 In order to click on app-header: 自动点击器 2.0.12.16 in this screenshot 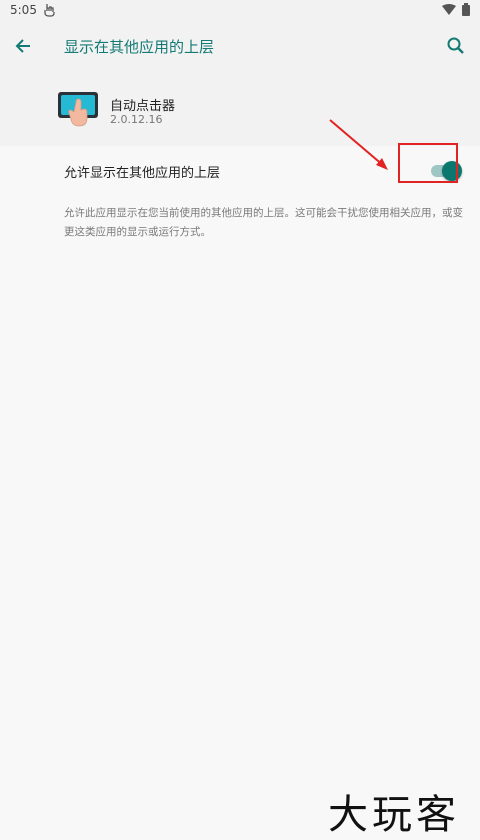, I will do `click(240, 108)`.